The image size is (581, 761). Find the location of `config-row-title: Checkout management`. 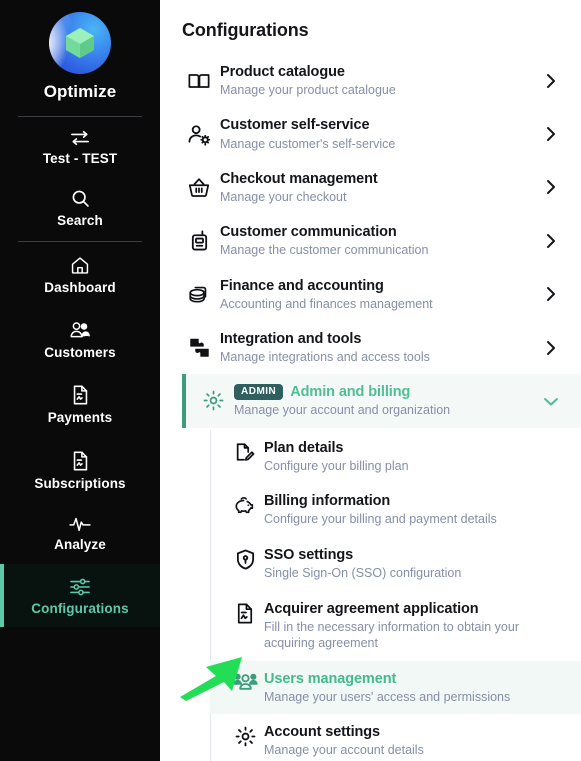

config-row-title: Checkout management is located at coordinates (299, 178).